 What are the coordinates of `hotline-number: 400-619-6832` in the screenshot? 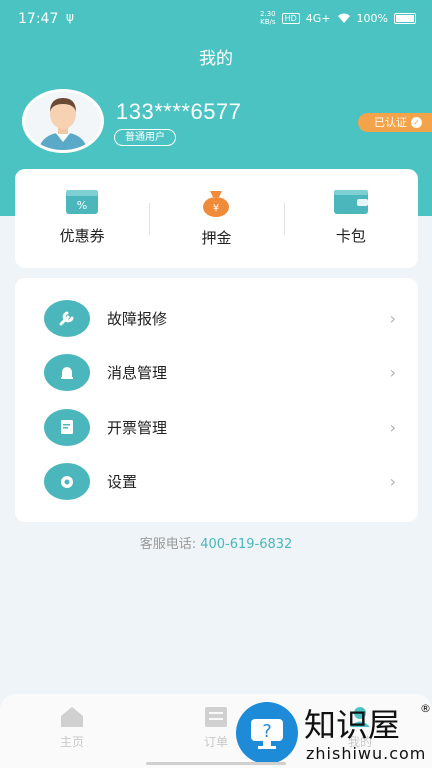 It's located at (246, 544).